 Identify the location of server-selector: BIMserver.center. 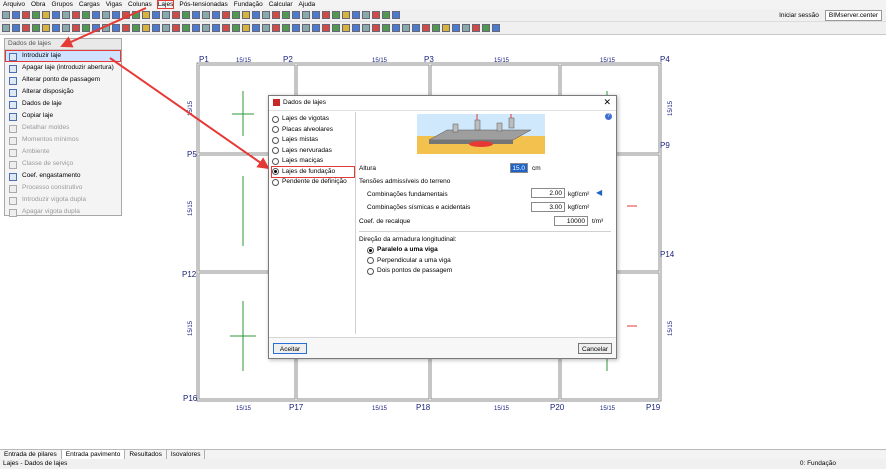
(853, 15).